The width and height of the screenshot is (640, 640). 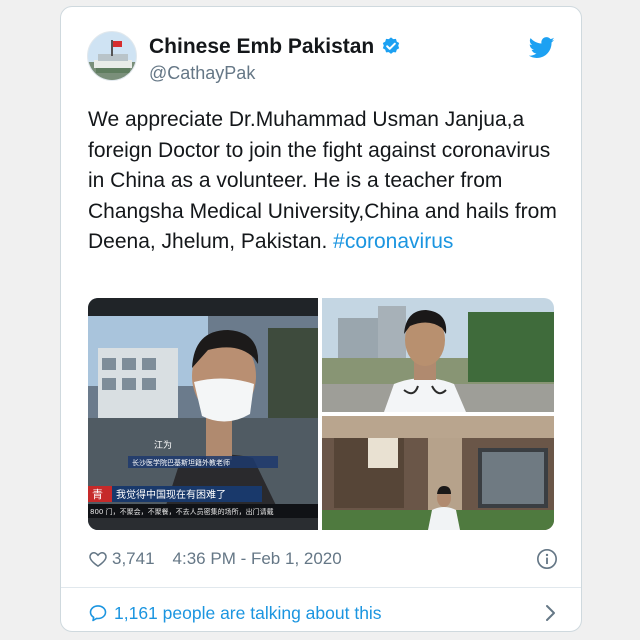 I want to click on conversation-text: 1,161 people are talking about this, so click(x=248, y=613).